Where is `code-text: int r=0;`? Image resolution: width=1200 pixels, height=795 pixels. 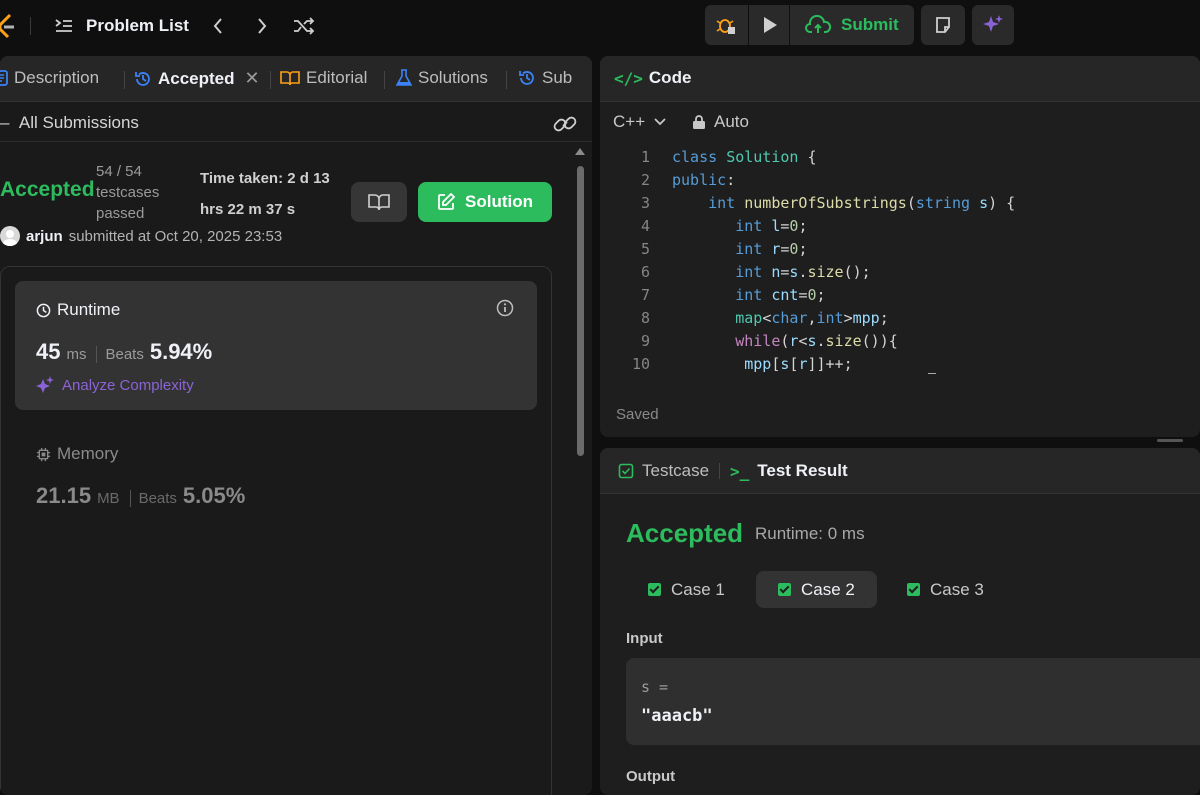
code-text: int r=0; is located at coordinates (771, 249).